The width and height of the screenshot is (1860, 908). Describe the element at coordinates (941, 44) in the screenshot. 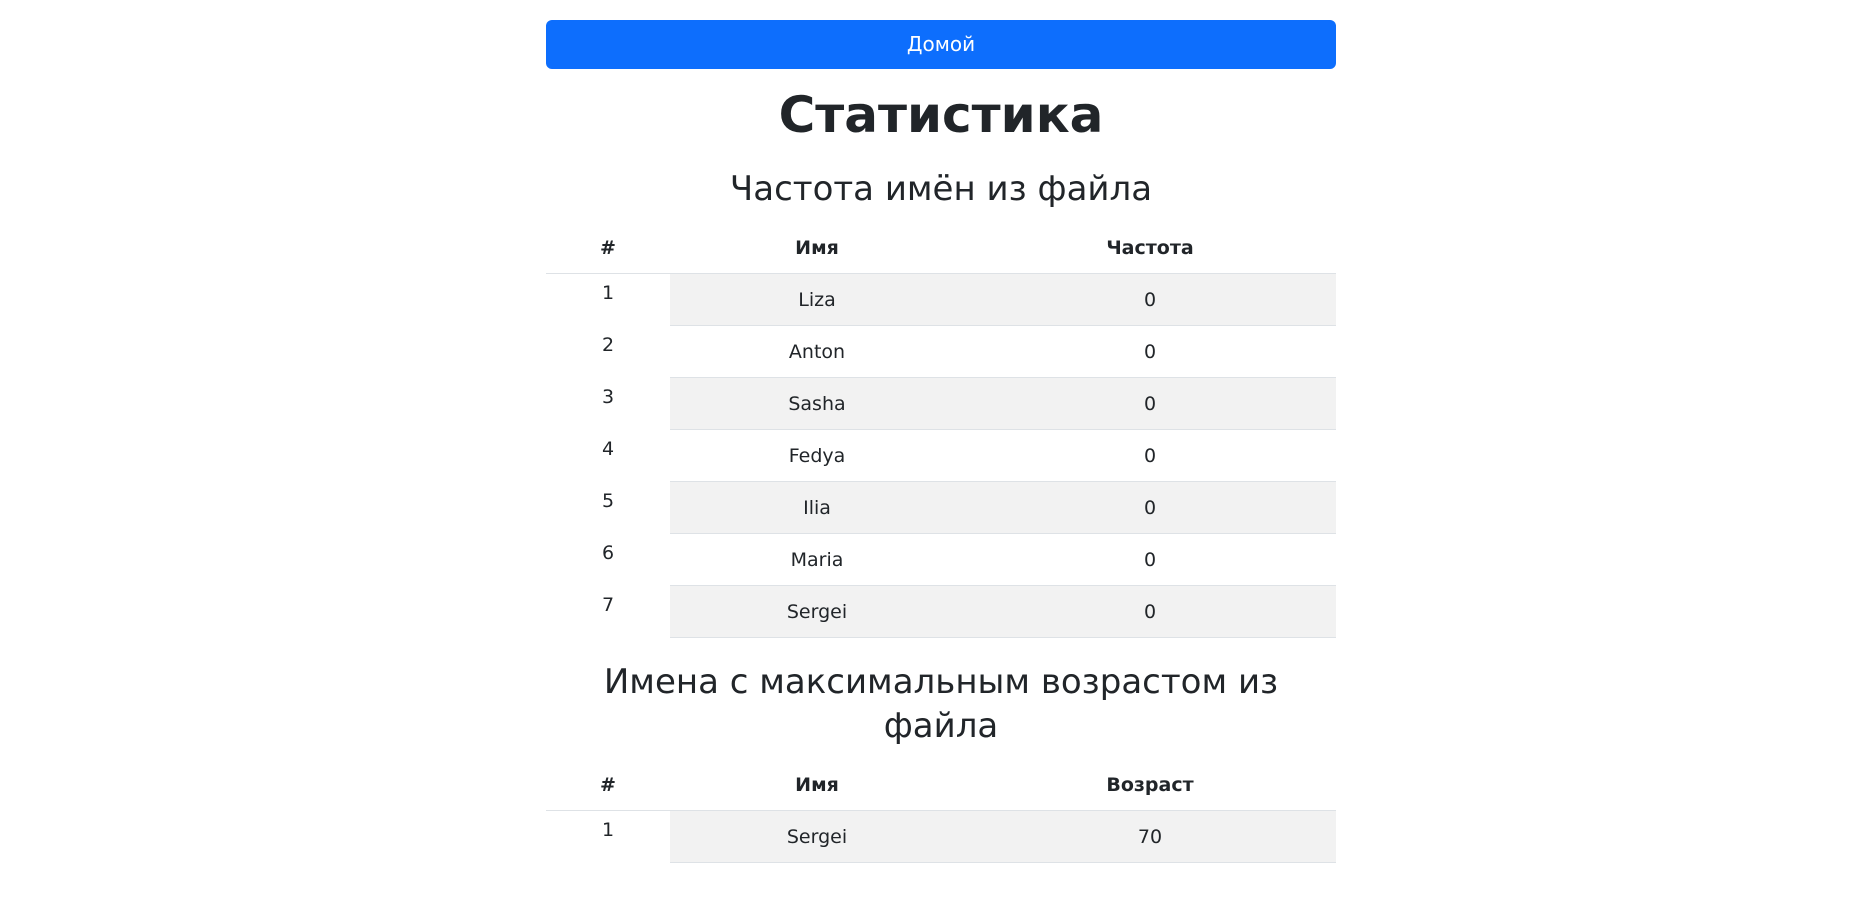

I see `home-button: Домой` at that location.